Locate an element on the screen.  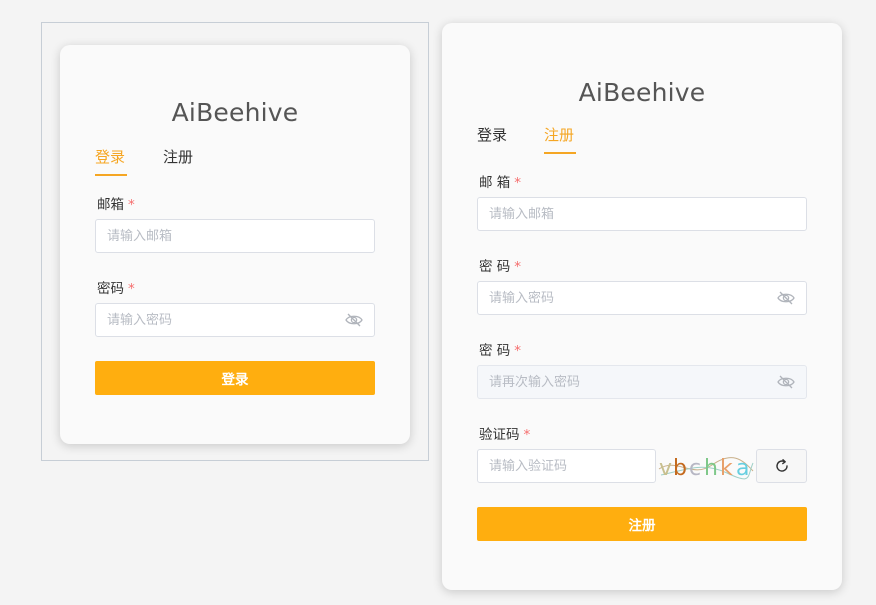
captcha-input is located at coordinates (566, 466).